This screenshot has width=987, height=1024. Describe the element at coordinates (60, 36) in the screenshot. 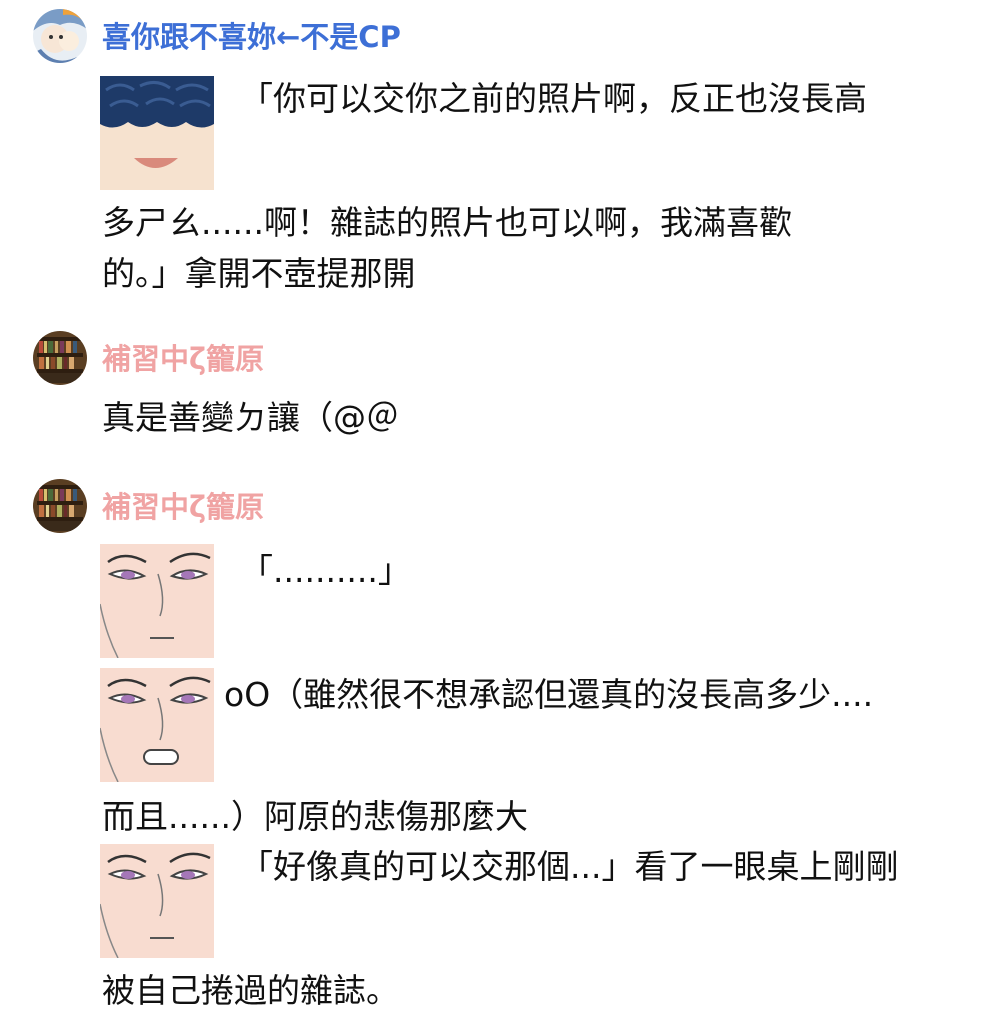

I see `cartoon-character-avatar-icon` at that location.